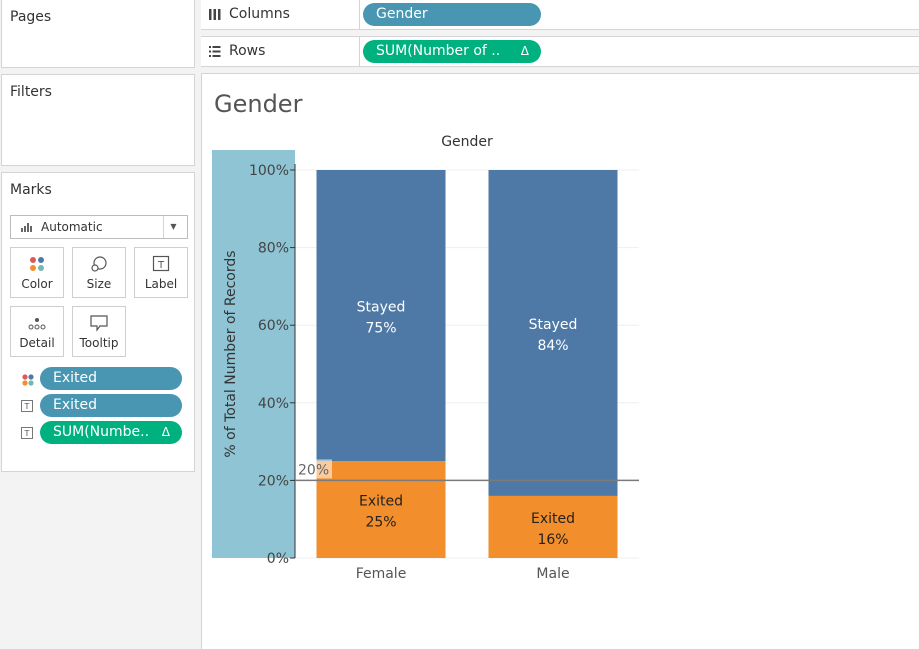 The image size is (919, 649). I want to click on column-header: Gender, so click(467, 142).